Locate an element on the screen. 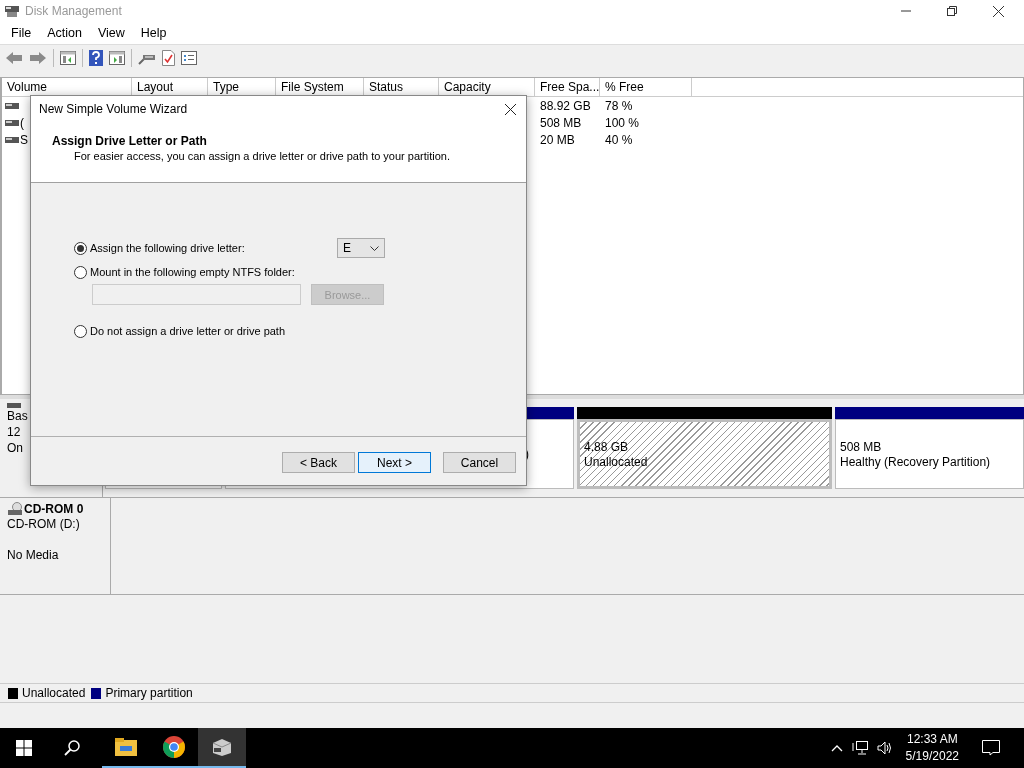 The height and width of the screenshot is (768, 1024). cd-drive-icon is located at coordinates (15, 509).